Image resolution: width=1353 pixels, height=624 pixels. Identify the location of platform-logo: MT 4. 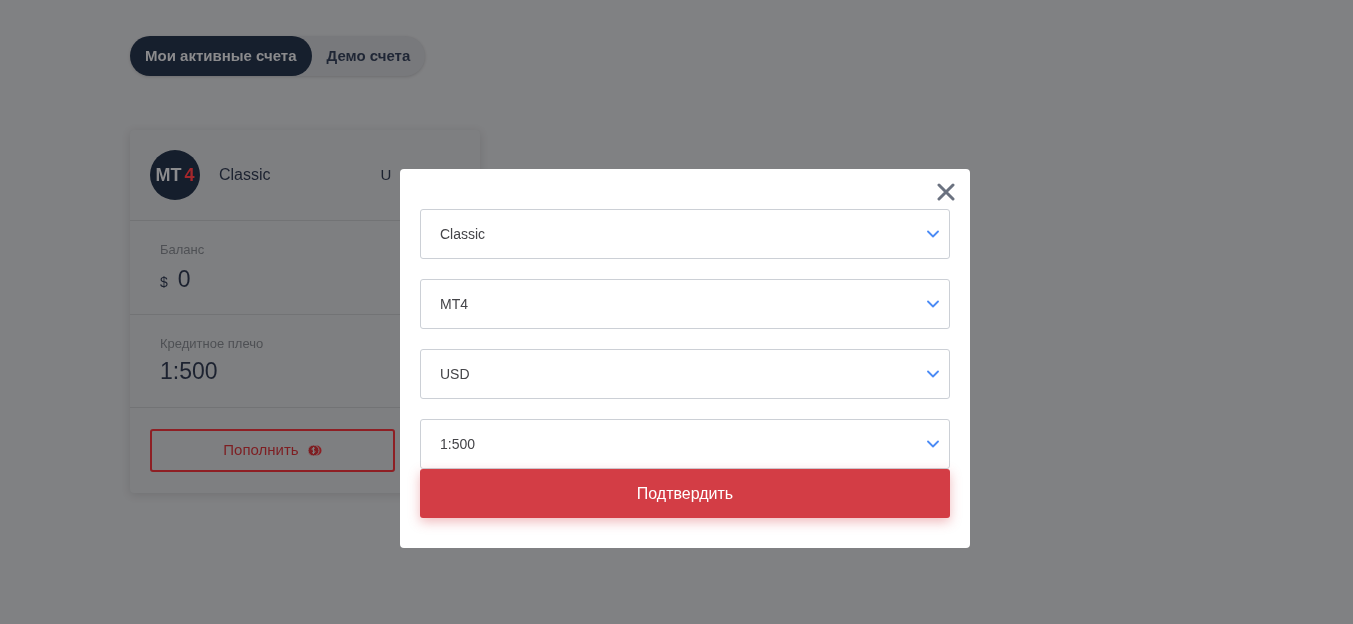
(175, 175).